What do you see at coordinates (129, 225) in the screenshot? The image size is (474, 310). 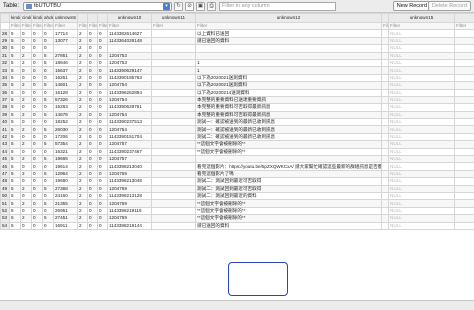 I see `table-cell: 1143398219144` at bounding box center [129, 225].